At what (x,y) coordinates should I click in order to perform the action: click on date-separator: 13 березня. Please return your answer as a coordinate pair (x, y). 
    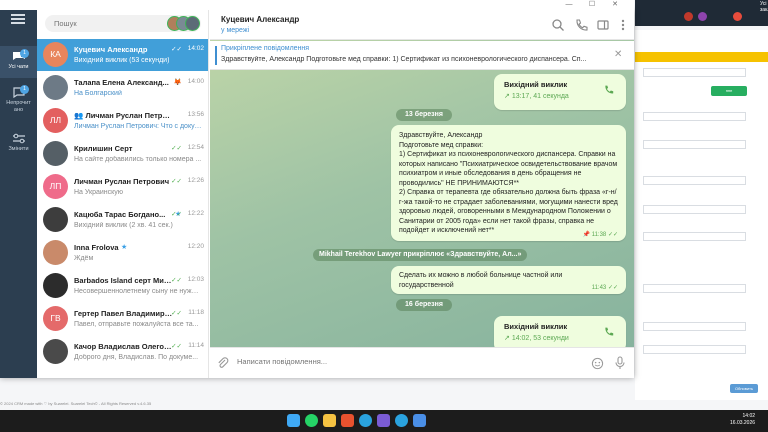
    Looking at the image, I should click on (424, 115).